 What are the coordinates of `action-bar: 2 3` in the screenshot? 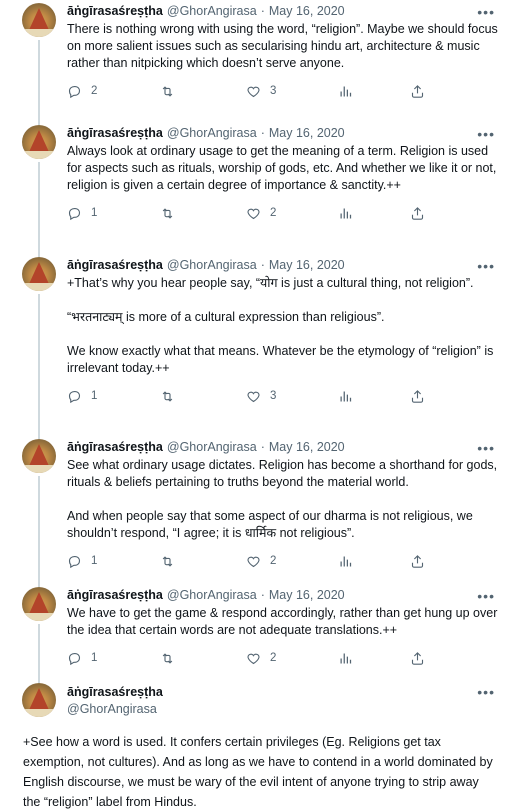 It's located at (283, 91).